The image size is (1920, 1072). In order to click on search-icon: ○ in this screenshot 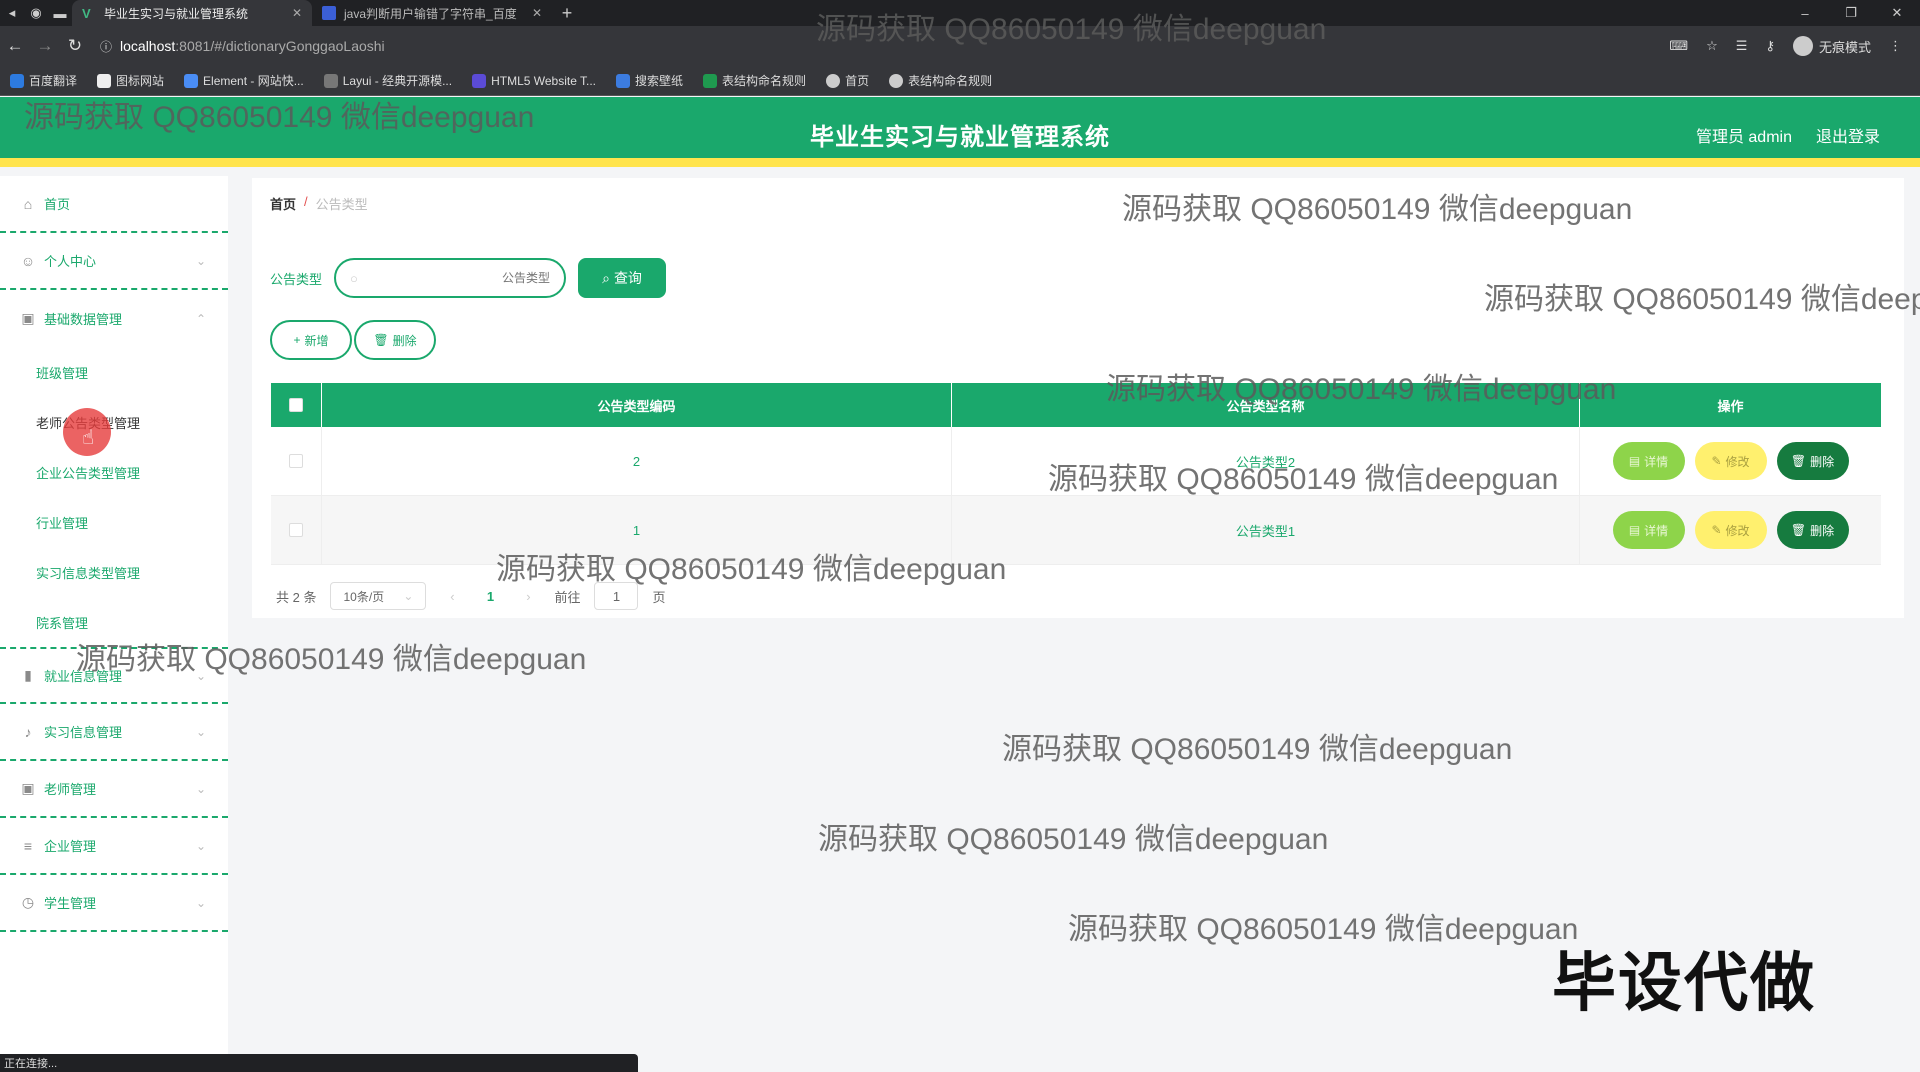, I will do `click(354, 278)`.